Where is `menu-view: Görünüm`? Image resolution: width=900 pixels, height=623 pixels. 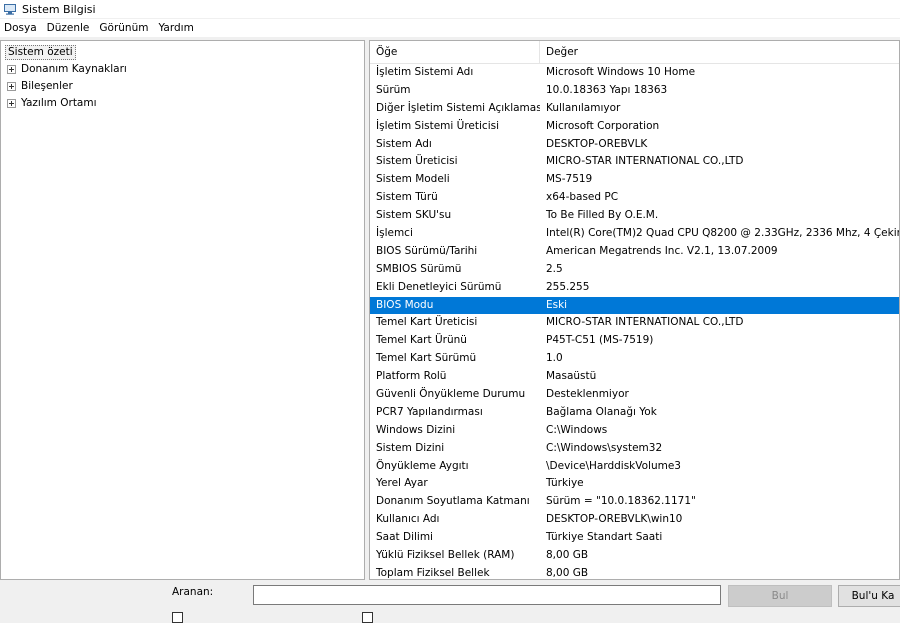
menu-view: Görünüm is located at coordinates (124, 28).